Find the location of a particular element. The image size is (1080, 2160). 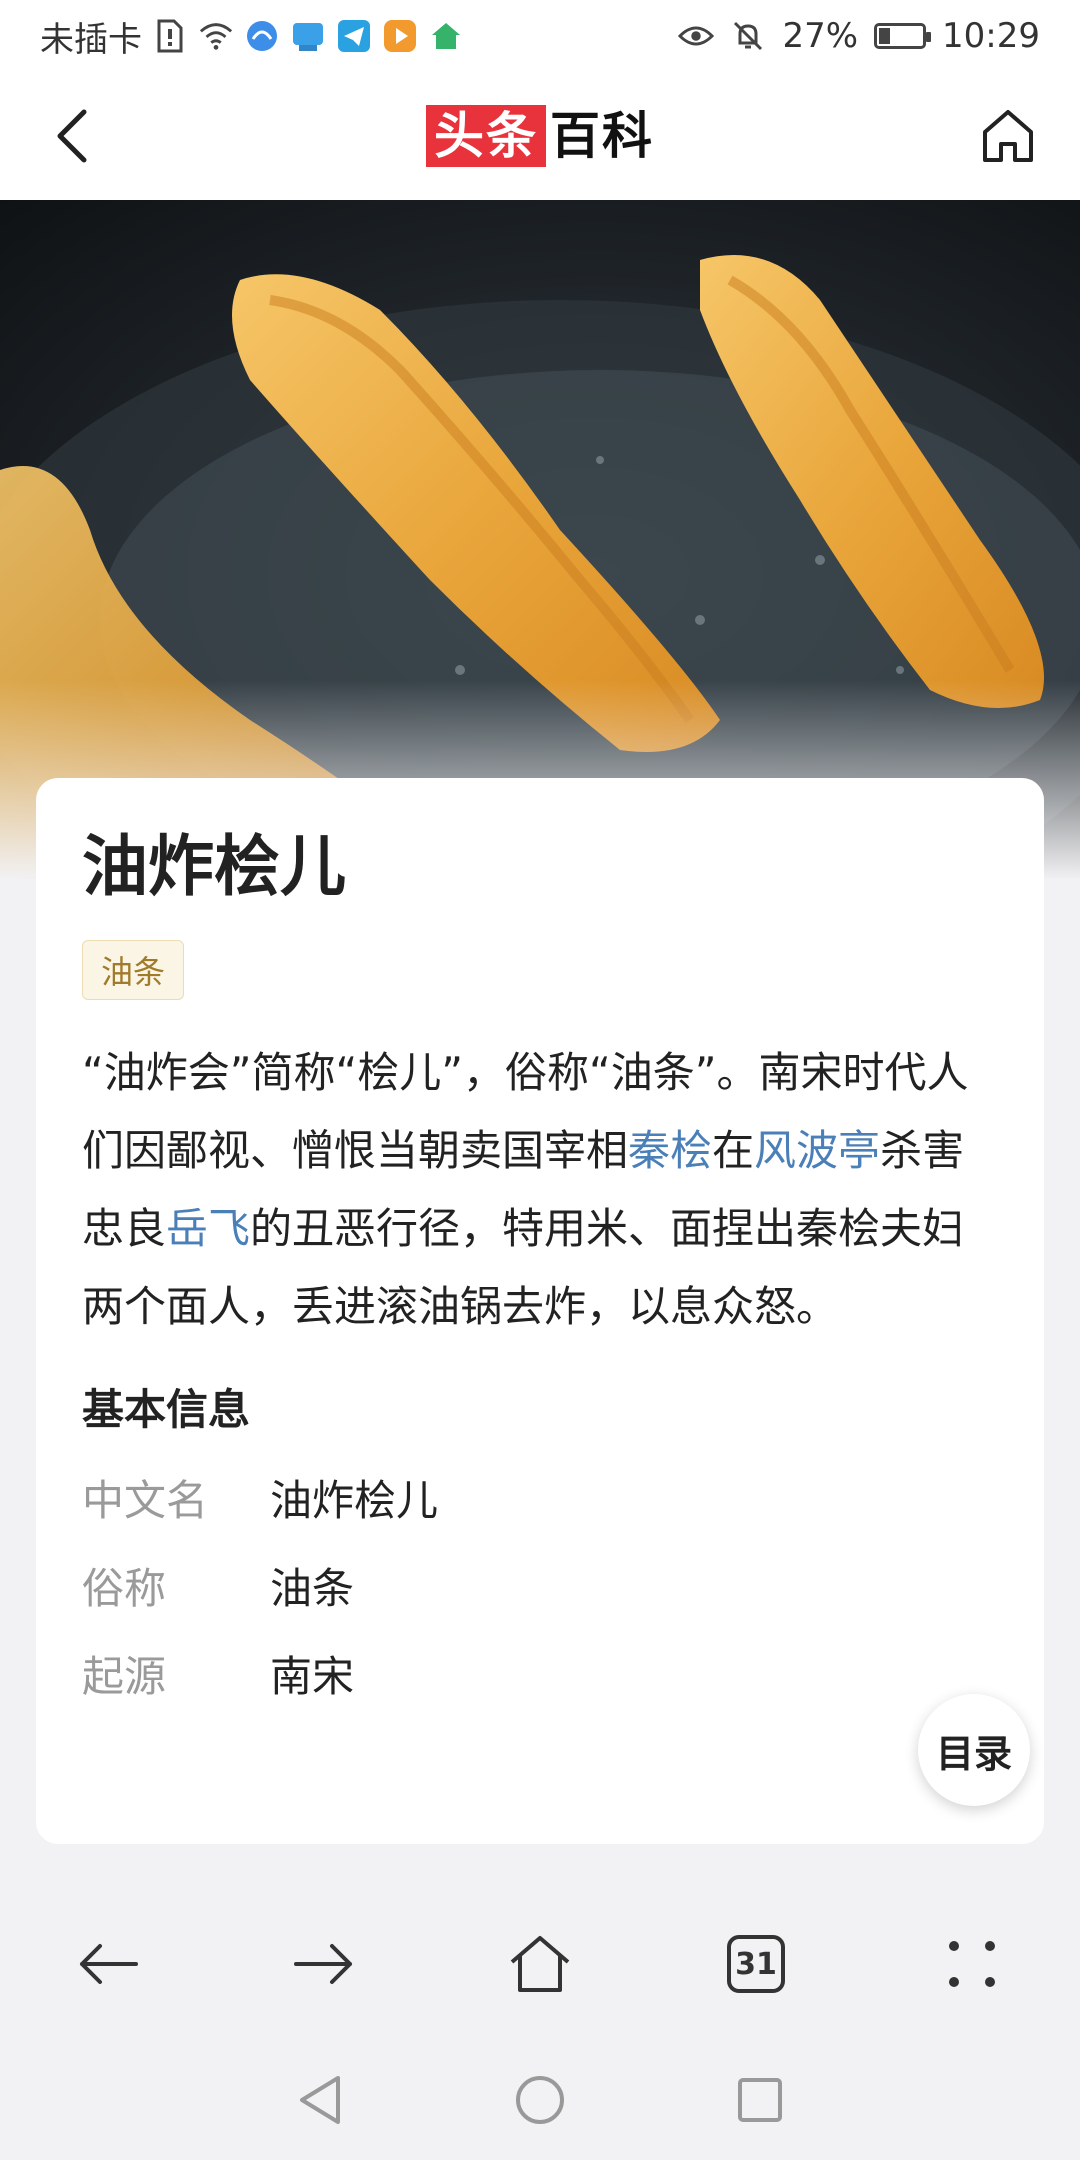

clock: 10:29 is located at coordinates (991, 36).